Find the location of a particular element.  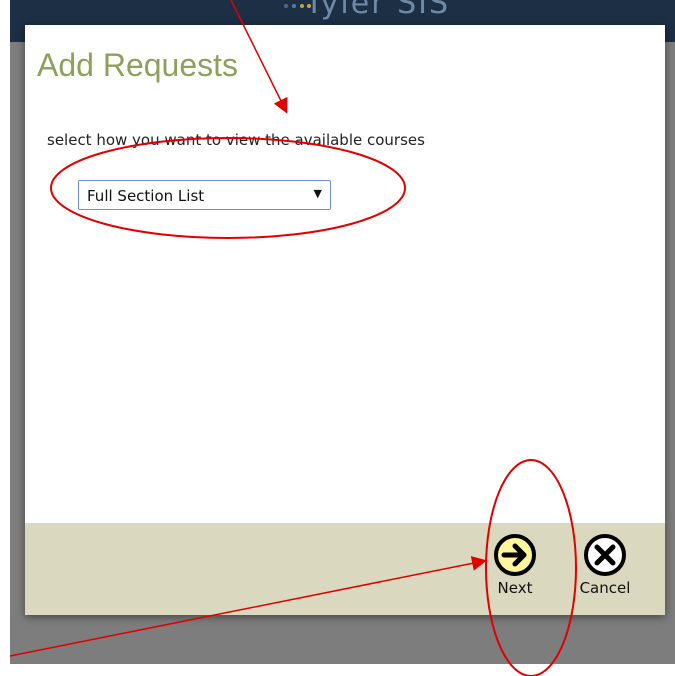

app-logo: Tyler SIS is located at coordinates (378, 10).